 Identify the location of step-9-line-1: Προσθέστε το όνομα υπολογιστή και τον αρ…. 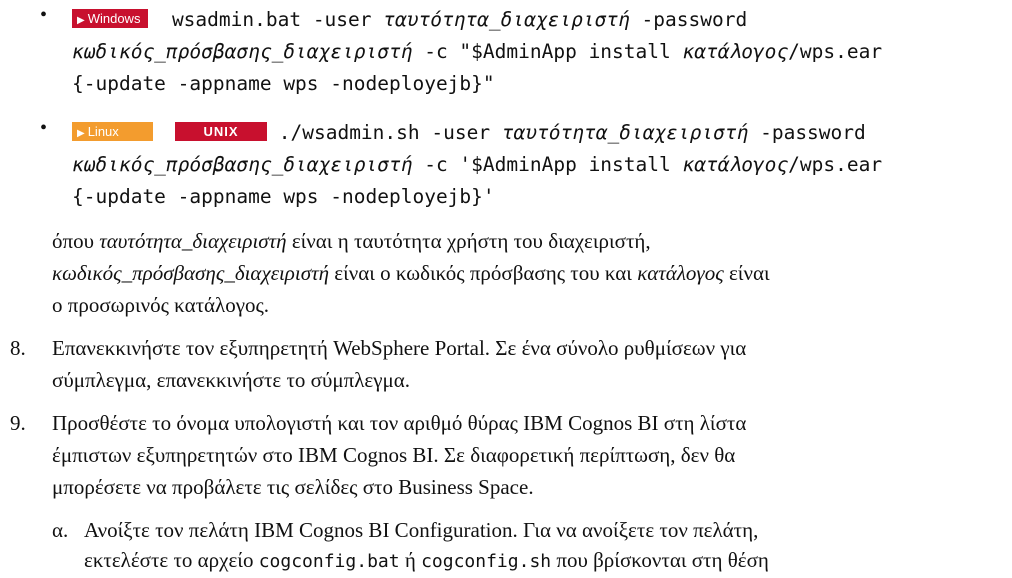
(399, 423).